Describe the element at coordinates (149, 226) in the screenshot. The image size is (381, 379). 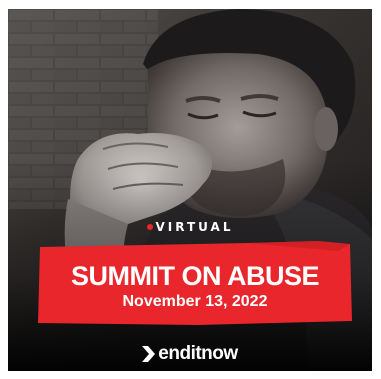
I see `red-dot-icon` at that location.